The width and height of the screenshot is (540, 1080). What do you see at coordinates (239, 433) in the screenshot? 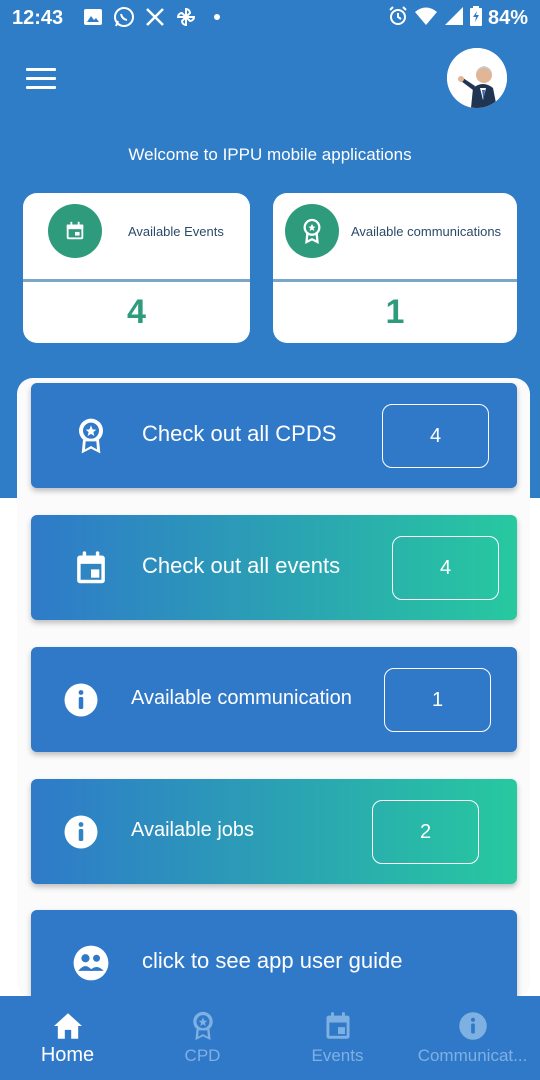
I see `cpds-label: Check out all CPDS` at bounding box center [239, 433].